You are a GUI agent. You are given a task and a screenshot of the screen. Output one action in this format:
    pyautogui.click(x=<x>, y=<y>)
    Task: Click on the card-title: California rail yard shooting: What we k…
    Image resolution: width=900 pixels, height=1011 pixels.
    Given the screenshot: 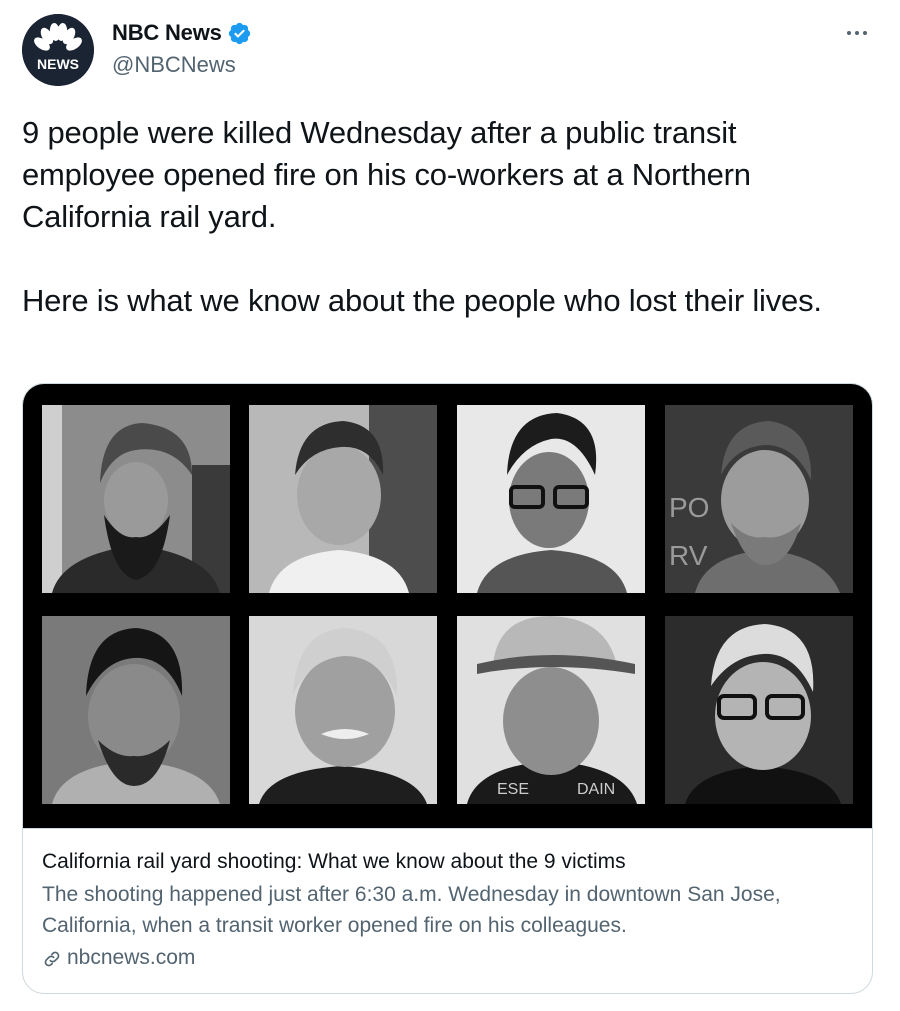 What is the action you would take?
    pyautogui.click(x=442, y=862)
    